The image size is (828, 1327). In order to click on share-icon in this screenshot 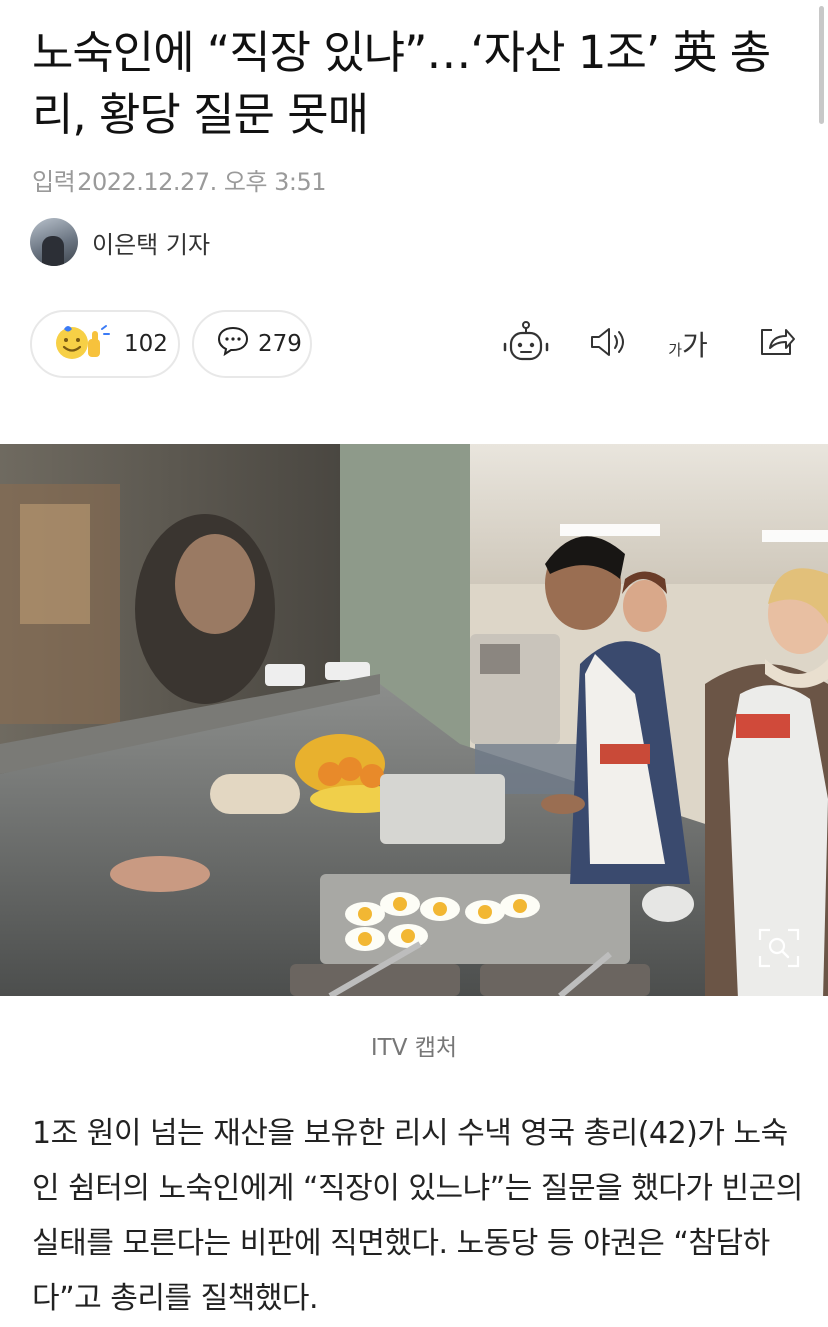, I will do `click(776, 344)`.